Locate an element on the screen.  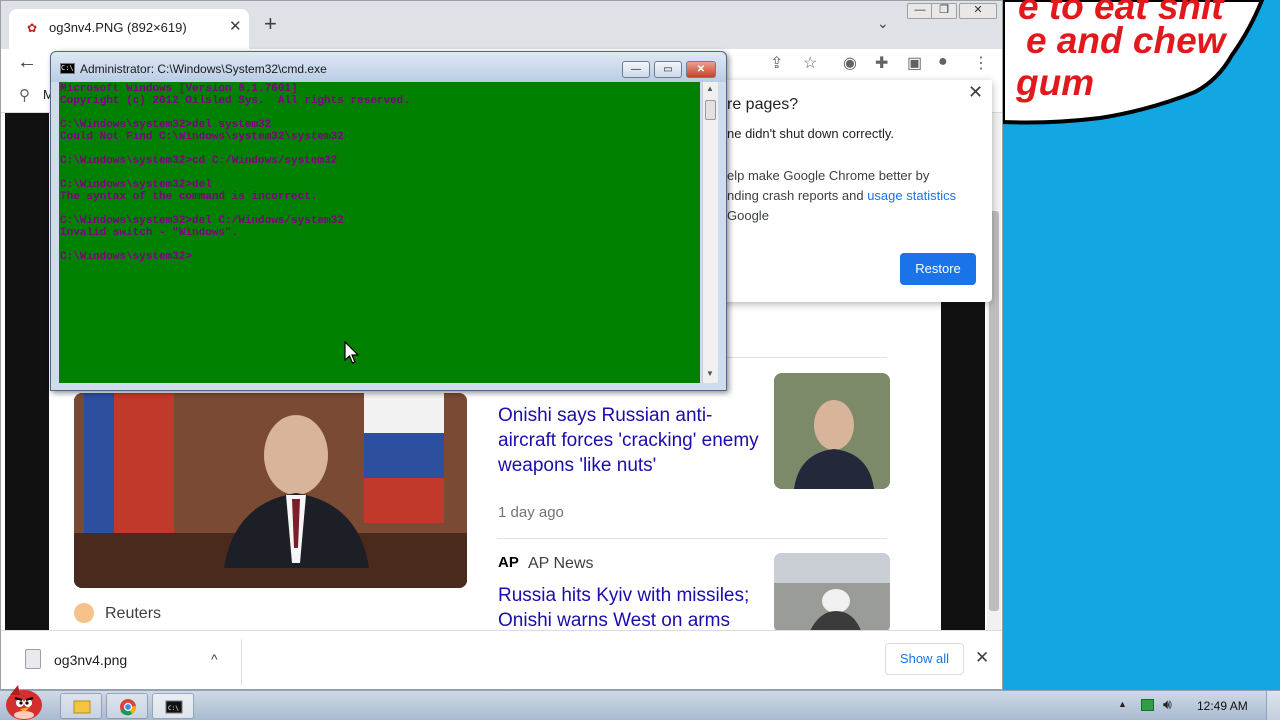
star-icon: ☆ is located at coordinates (810, 63).